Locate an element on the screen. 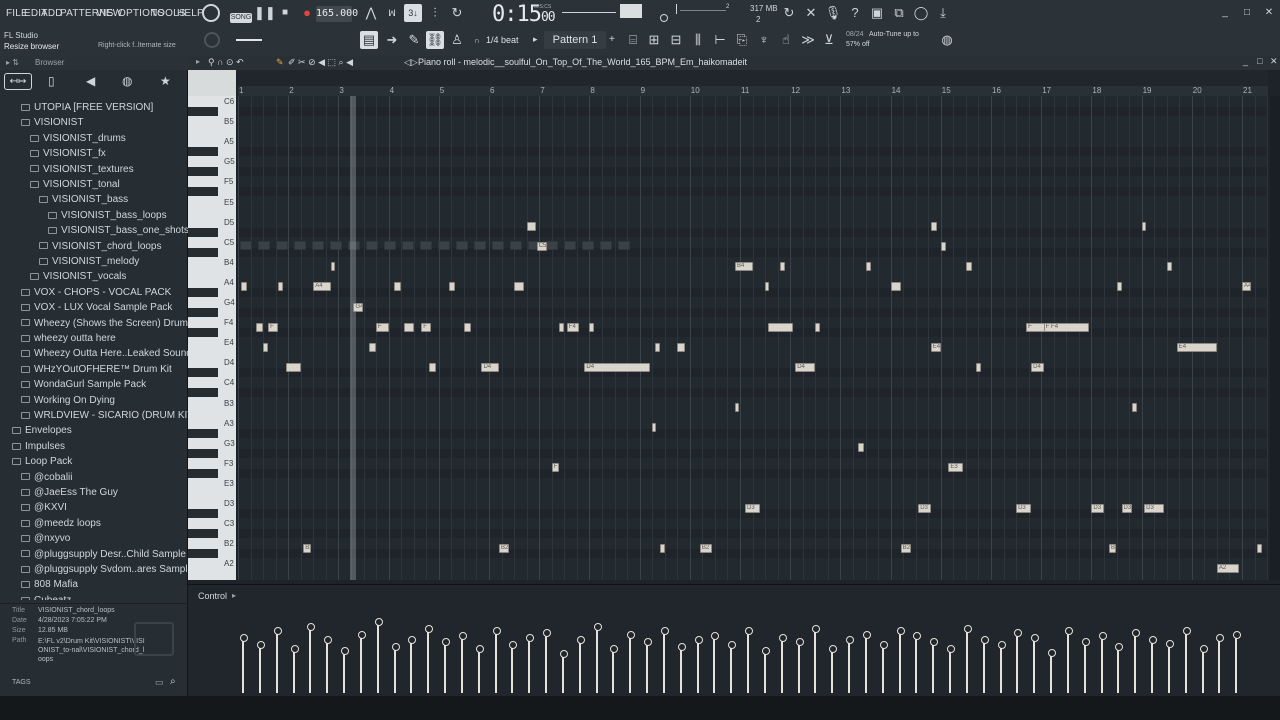  browser-options-icon: ▸ ⇅ is located at coordinates (12, 62).